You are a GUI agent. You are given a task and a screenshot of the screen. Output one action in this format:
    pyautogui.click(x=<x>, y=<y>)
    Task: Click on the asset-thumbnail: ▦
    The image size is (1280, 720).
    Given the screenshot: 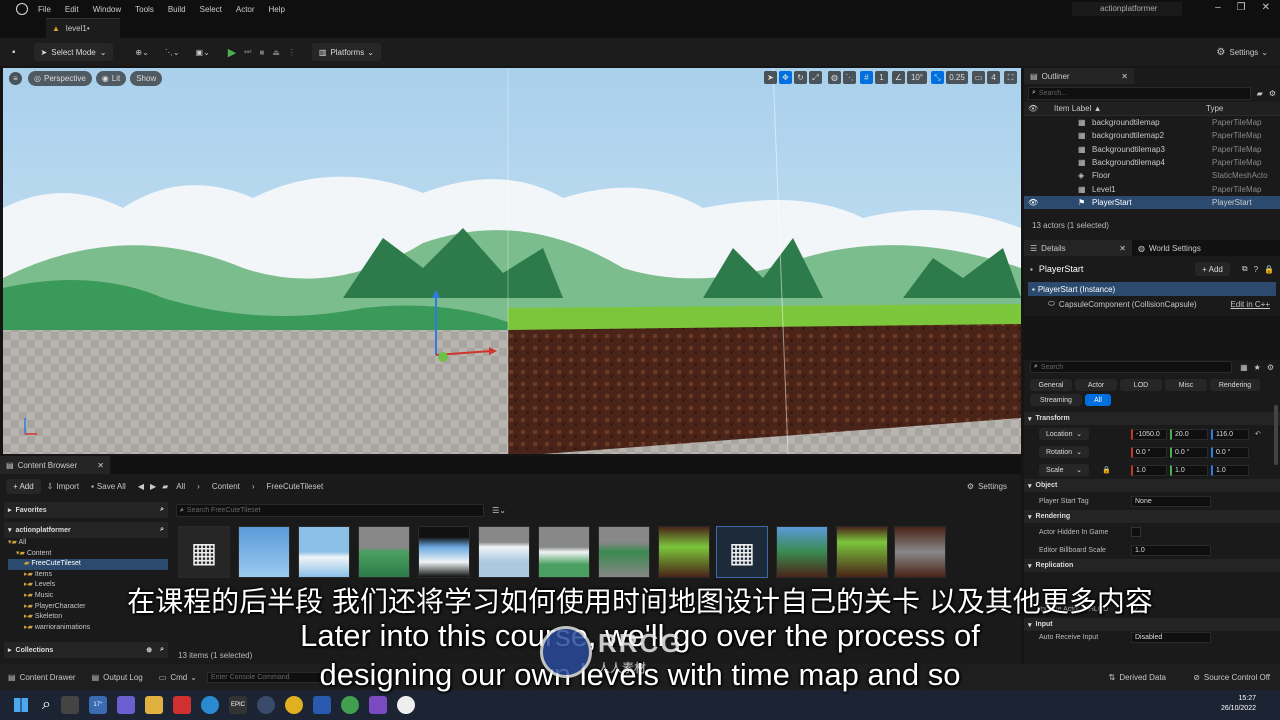 What is the action you would take?
    pyautogui.click(x=204, y=552)
    